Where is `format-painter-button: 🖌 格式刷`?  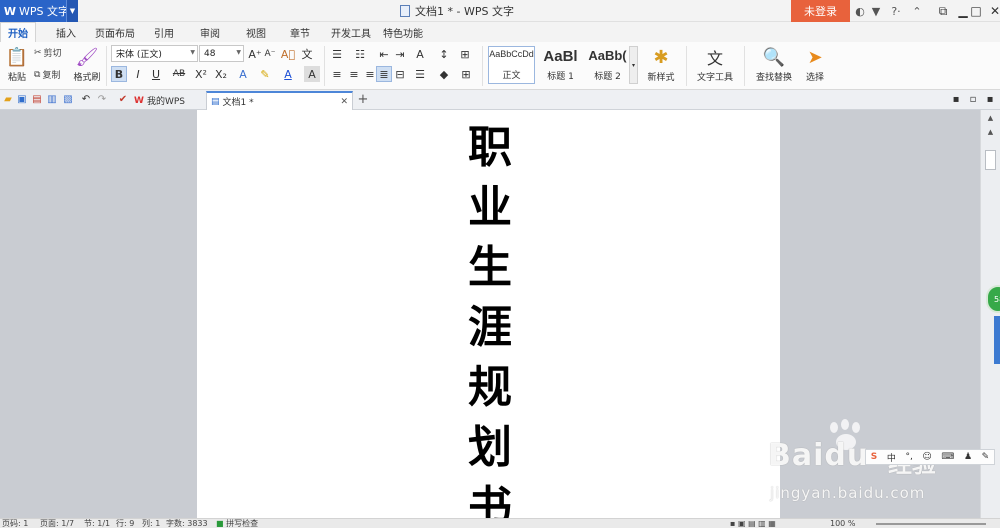 format-painter-button: 🖌 格式刷 is located at coordinates (87, 64).